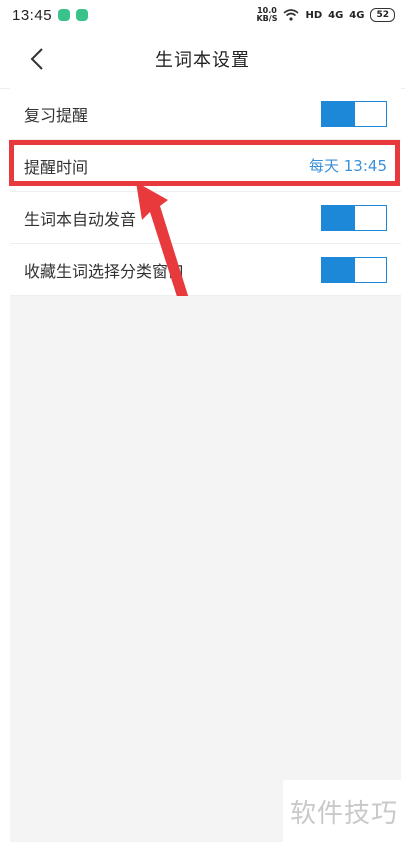 The width and height of the screenshot is (405, 842). Describe the element at coordinates (336, 15) in the screenshot. I see `signal-4g-icon: 4G` at that location.